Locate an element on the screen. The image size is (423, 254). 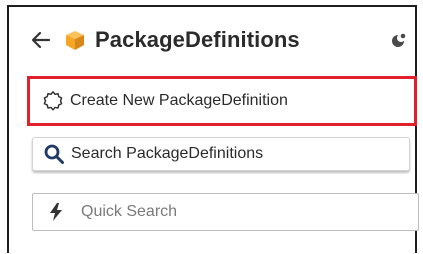
theme-toggle-icon is located at coordinates (399, 40).